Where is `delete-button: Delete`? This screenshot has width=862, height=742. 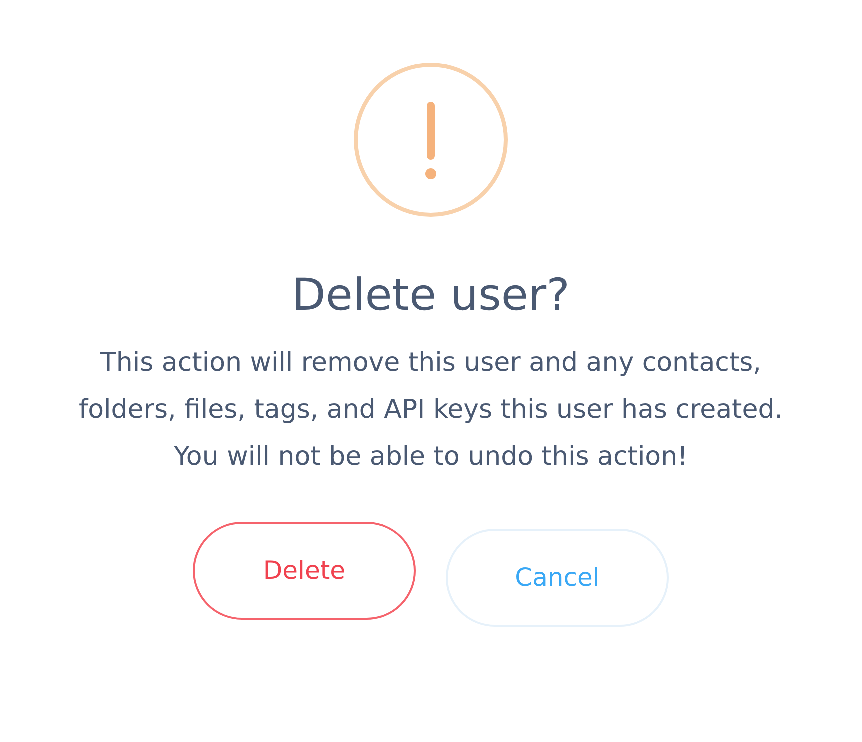
delete-button: Delete is located at coordinates (304, 571).